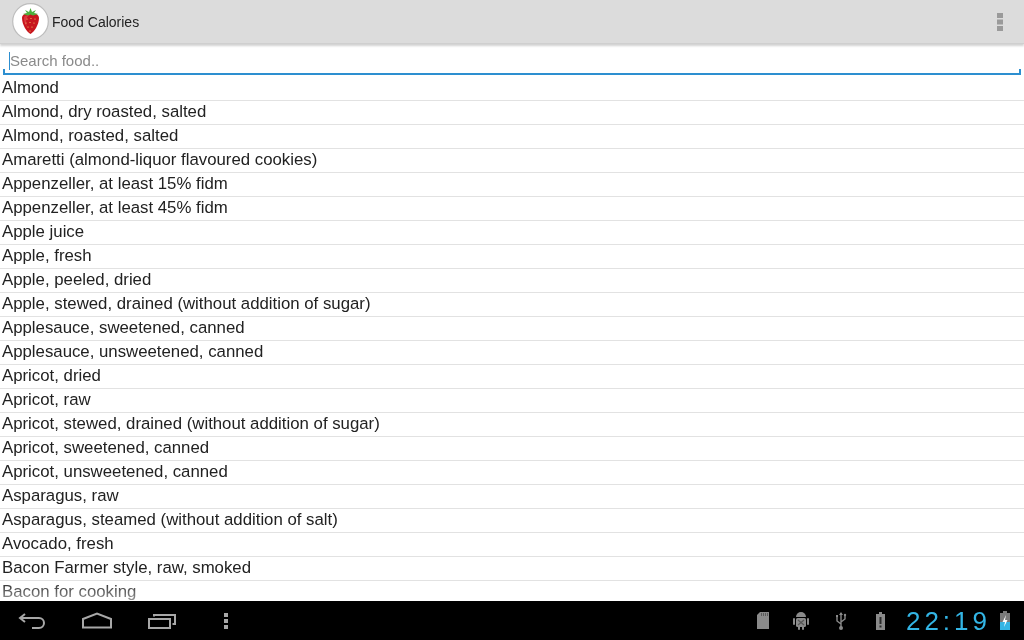 Image resolution: width=1024 pixels, height=640 pixels. What do you see at coordinates (96, 21) in the screenshot?
I see `app-title: Food Calories` at bounding box center [96, 21].